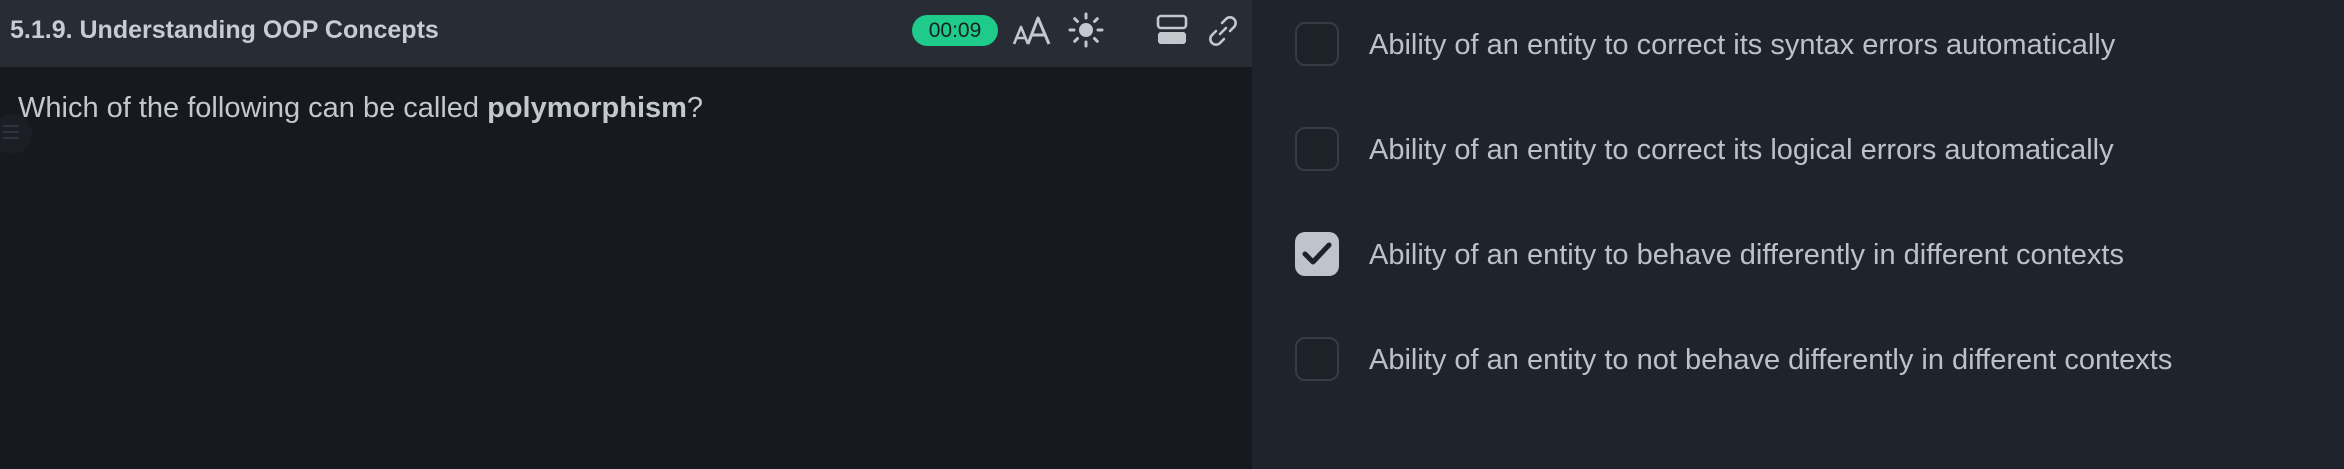 The height and width of the screenshot is (469, 2344). Describe the element at coordinates (626, 33) in the screenshot. I see `question-header: 5.1.9. Understanding OOP Concepts 00:09` at that location.